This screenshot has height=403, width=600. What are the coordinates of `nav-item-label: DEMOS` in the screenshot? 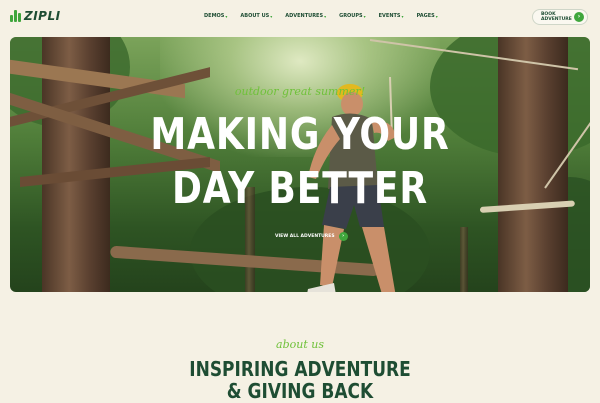 It's located at (214, 16).